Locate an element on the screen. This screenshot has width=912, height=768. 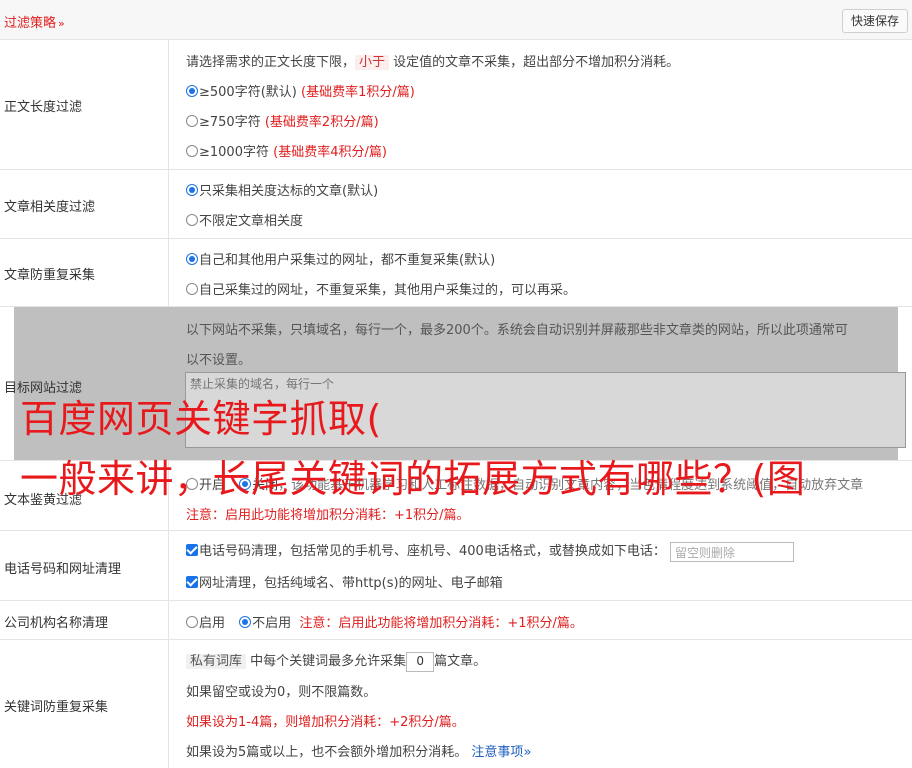
relevance-option-qualified: 只采集相关度达标的文章(默认) is located at coordinates (282, 189).